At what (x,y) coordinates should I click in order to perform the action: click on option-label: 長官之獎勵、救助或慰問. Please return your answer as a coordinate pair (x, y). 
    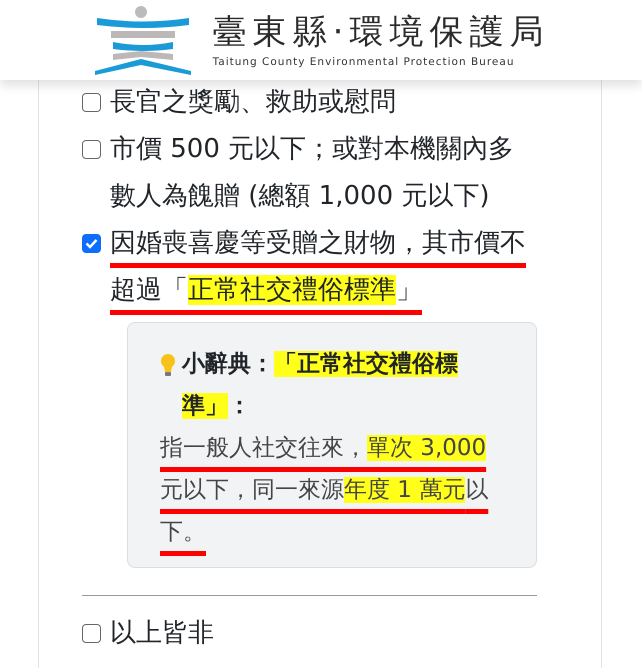
    Looking at the image, I should click on (253, 102).